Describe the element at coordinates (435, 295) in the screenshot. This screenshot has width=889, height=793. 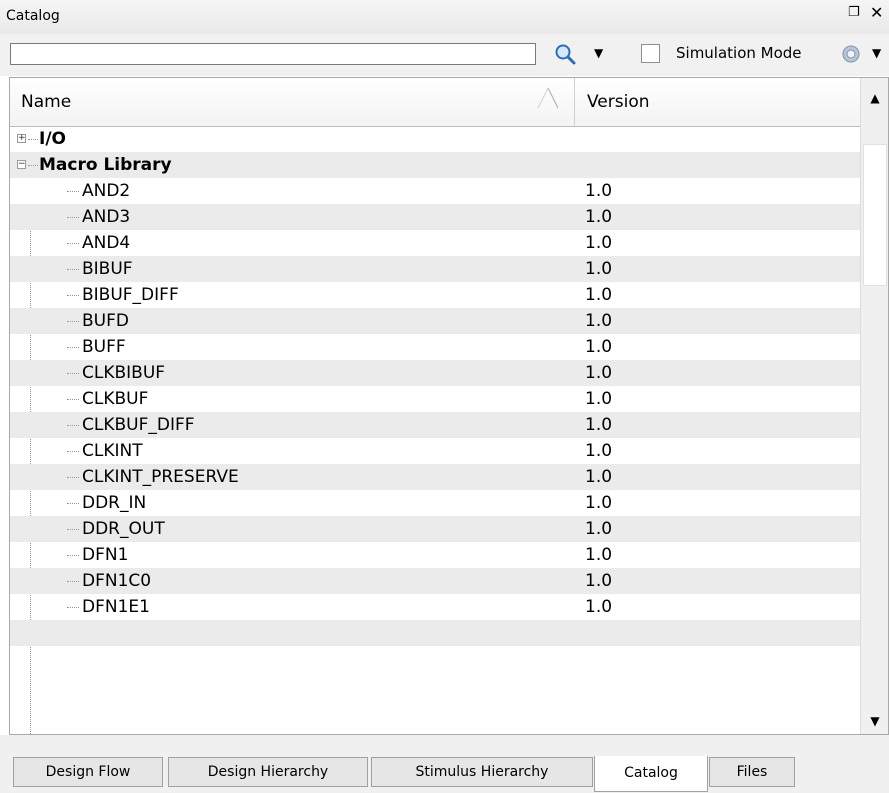
I see `table-row: BIBUF_DIFF 1.0` at that location.